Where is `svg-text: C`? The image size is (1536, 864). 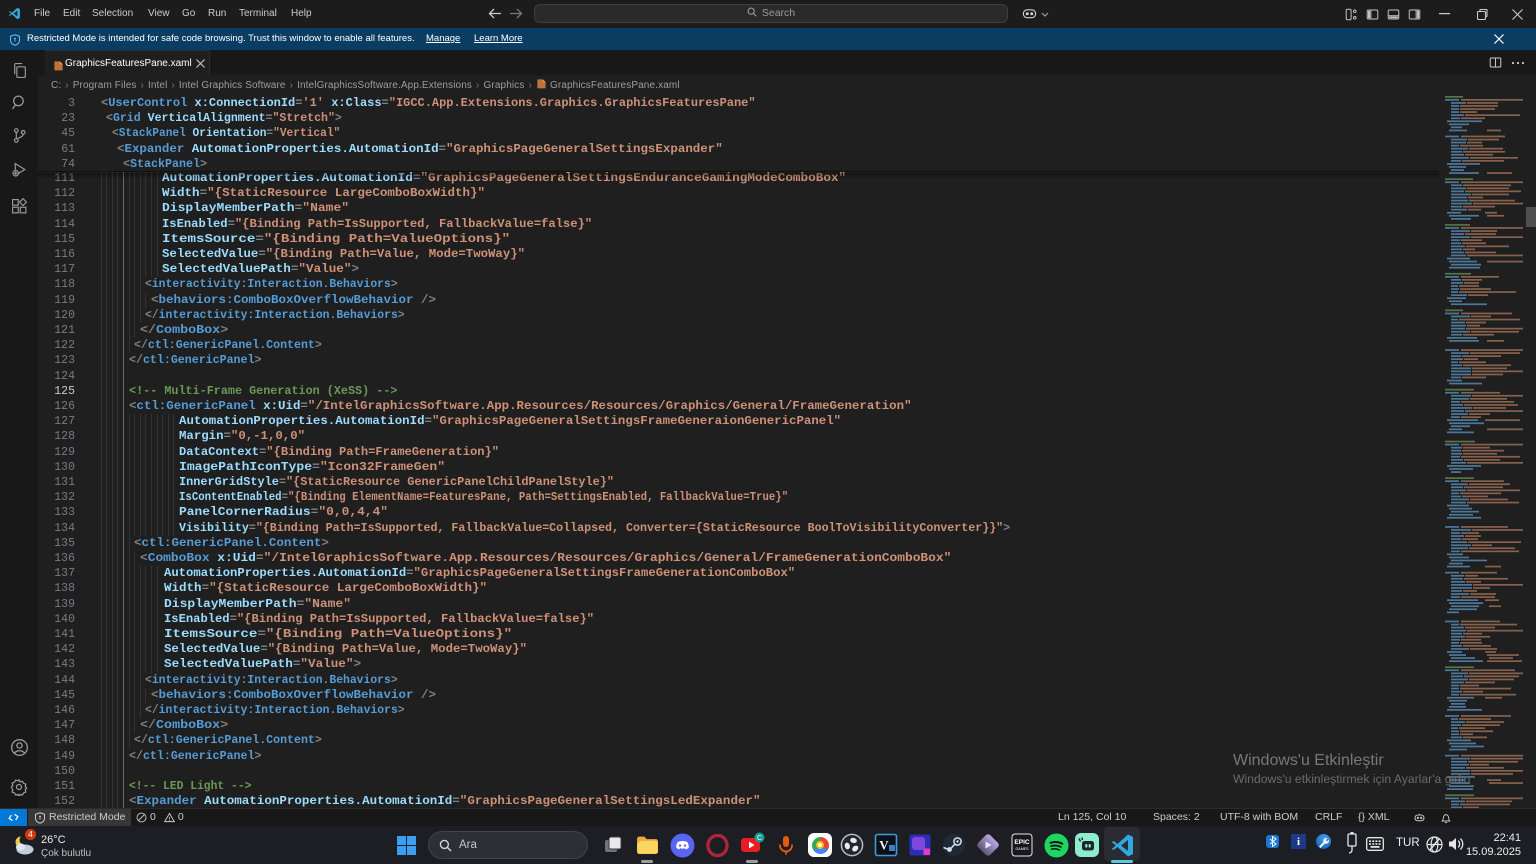 svg-text: C is located at coordinates (759, 838).